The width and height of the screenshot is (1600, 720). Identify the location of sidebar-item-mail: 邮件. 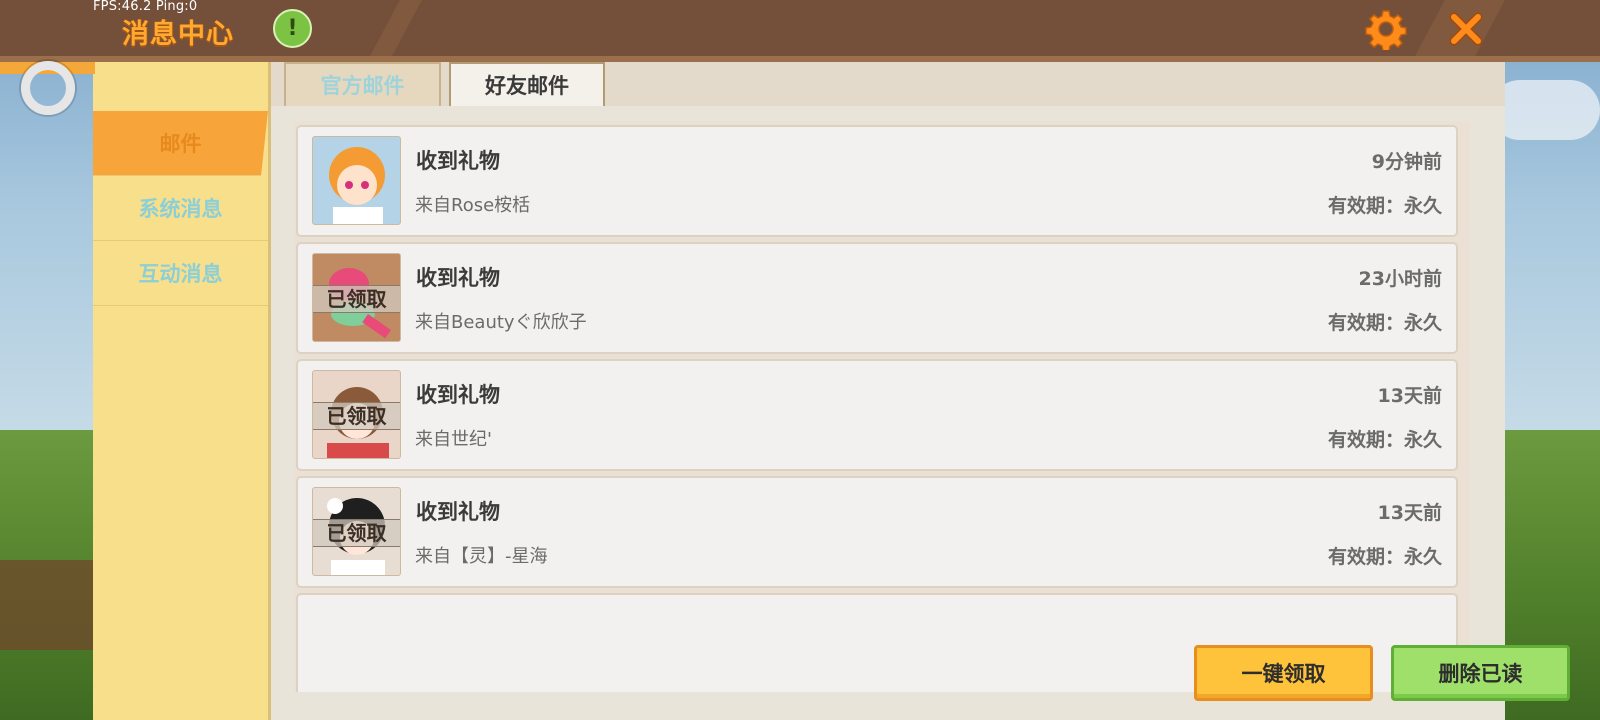
(180, 143).